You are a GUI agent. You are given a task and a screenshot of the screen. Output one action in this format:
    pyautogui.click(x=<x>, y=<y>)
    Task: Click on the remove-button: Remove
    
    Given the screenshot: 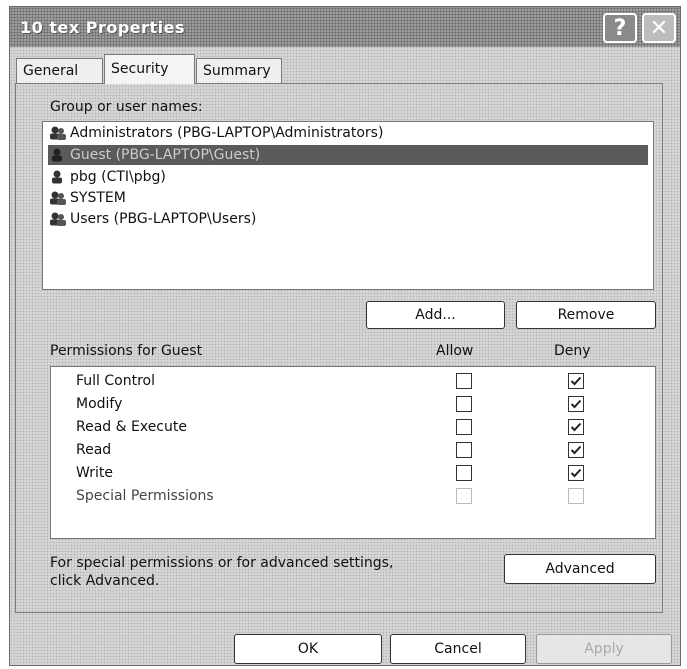 What is the action you would take?
    pyautogui.click(x=586, y=315)
    